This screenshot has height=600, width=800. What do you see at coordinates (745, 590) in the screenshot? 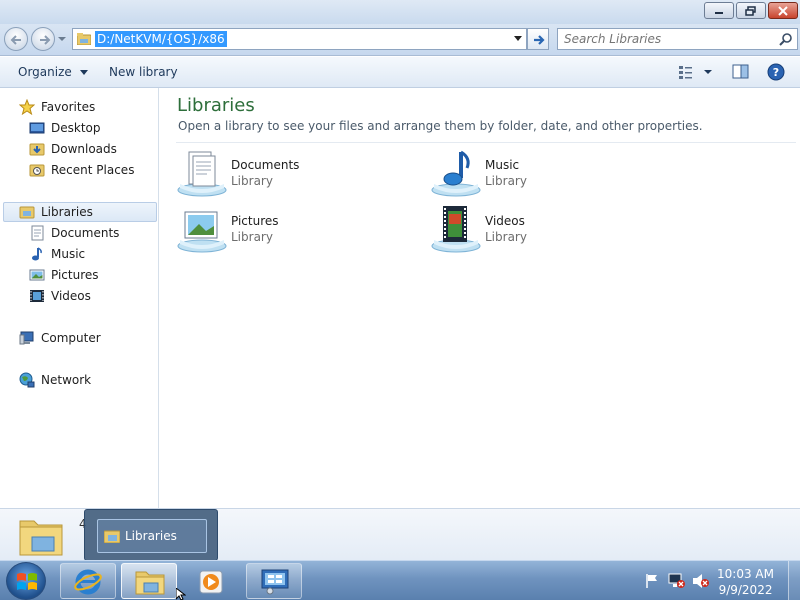
I see `clock-date: 9/9/2022` at bounding box center [745, 590].